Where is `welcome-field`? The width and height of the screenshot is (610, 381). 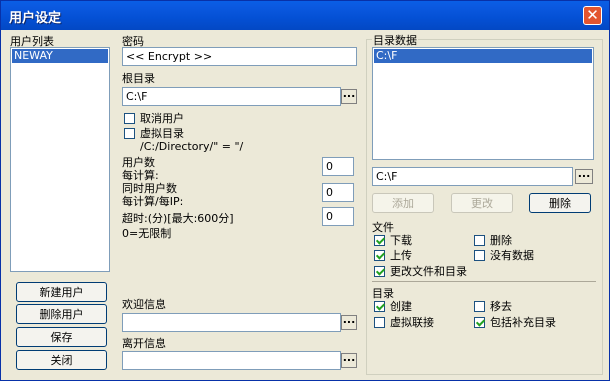
welcome-field is located at coordinates (231, 322).